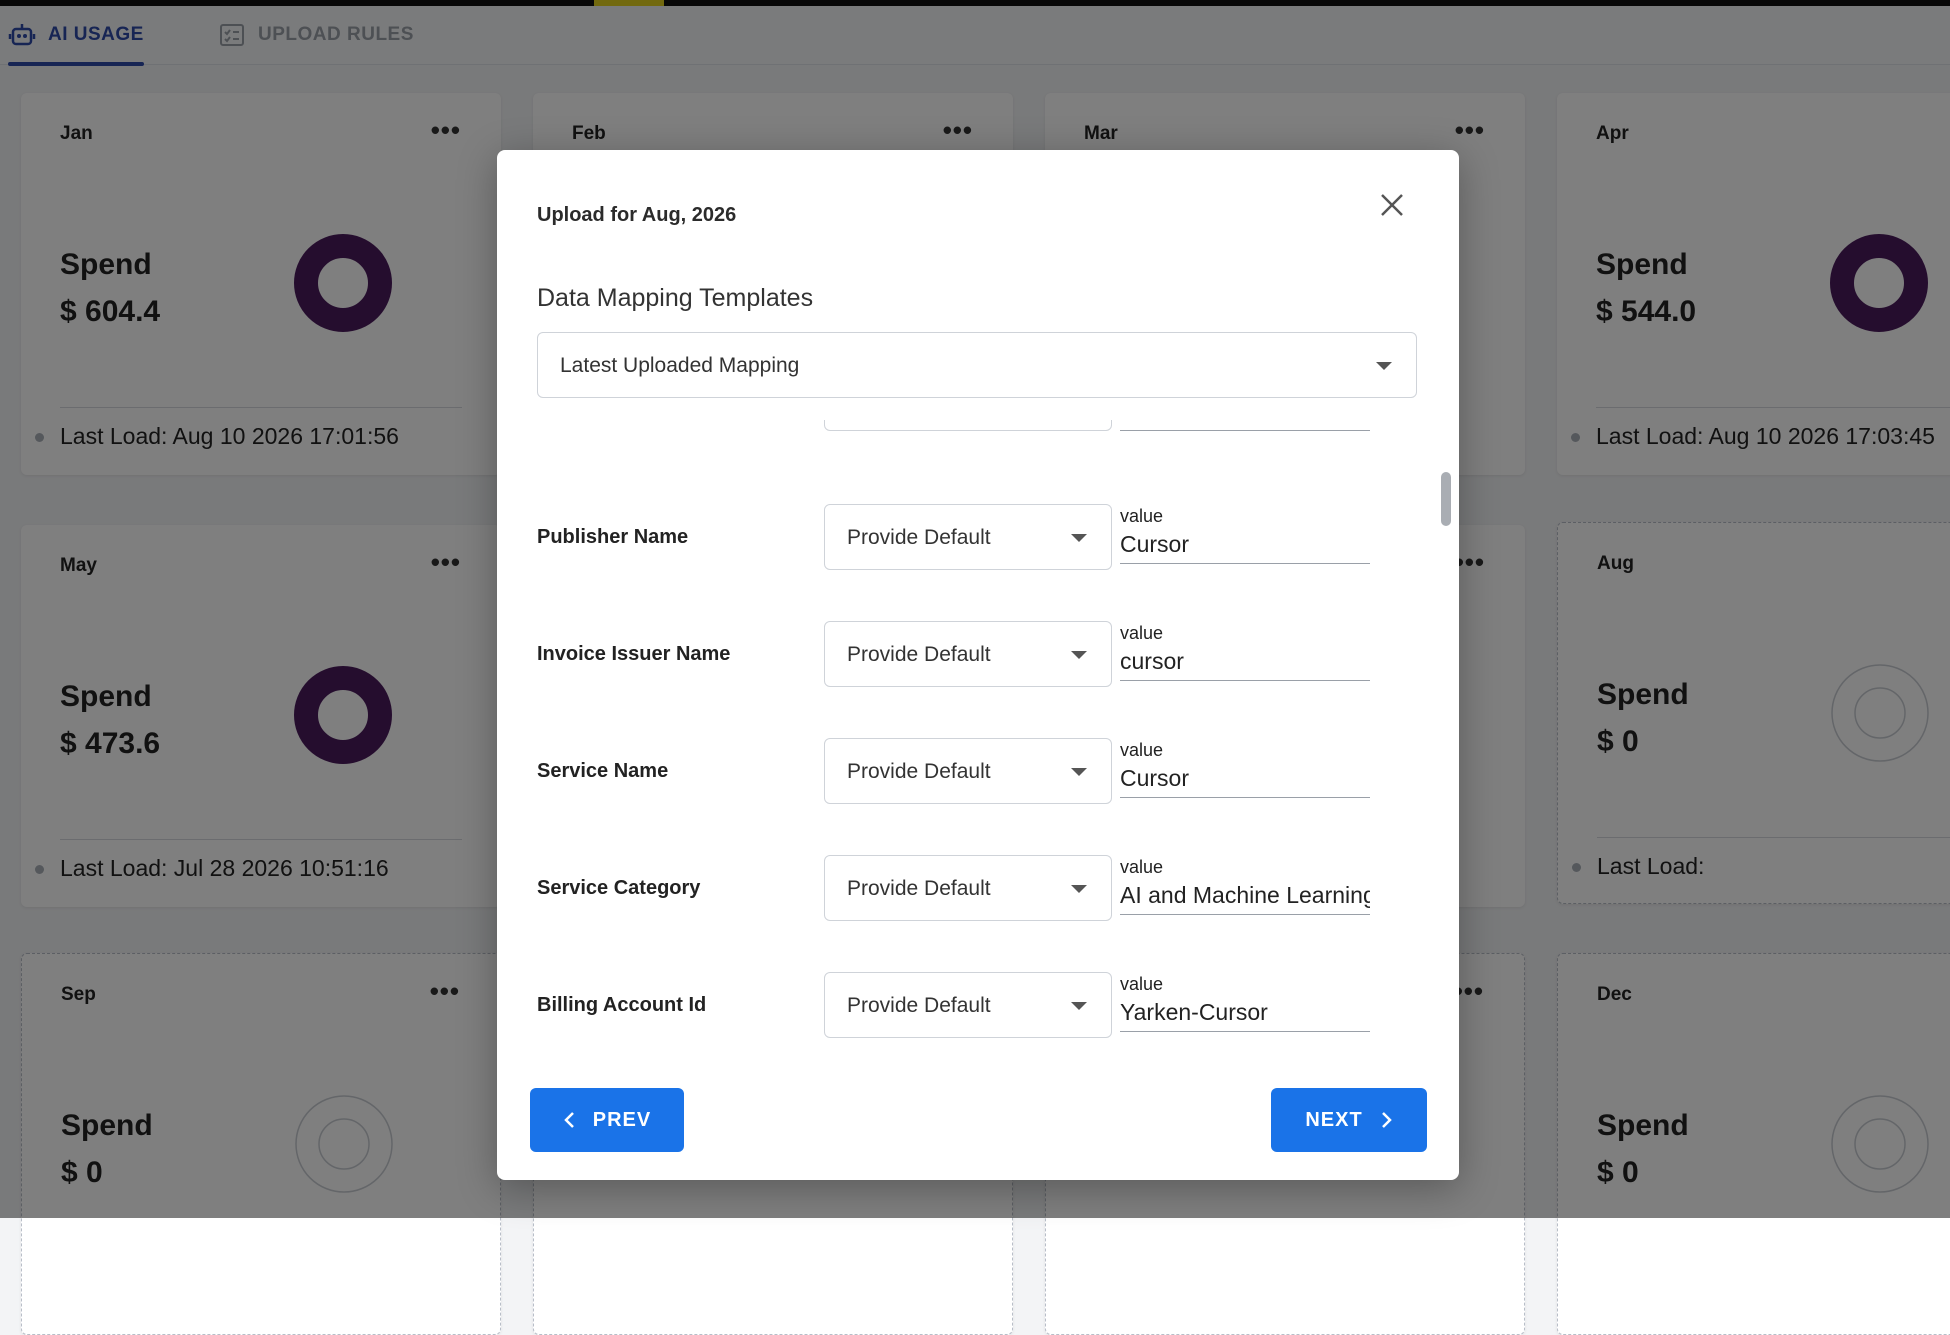 The image size is (1950, 1335). I want to click on partial-value-input, so click(1245, 425).